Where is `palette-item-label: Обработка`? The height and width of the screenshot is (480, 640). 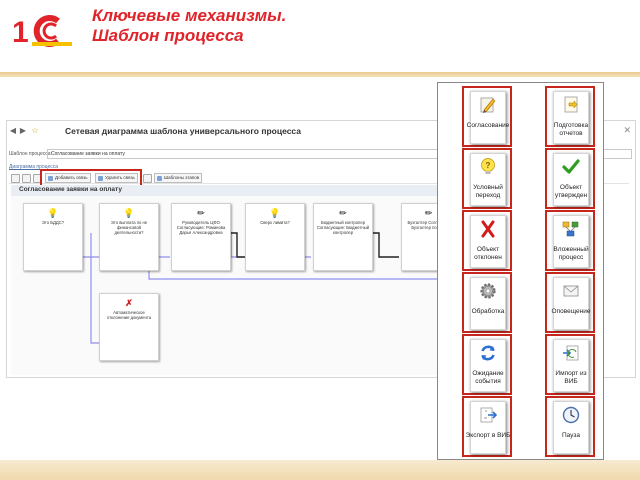
palette-item-label: Обработка is located at coordinates (488, 311).